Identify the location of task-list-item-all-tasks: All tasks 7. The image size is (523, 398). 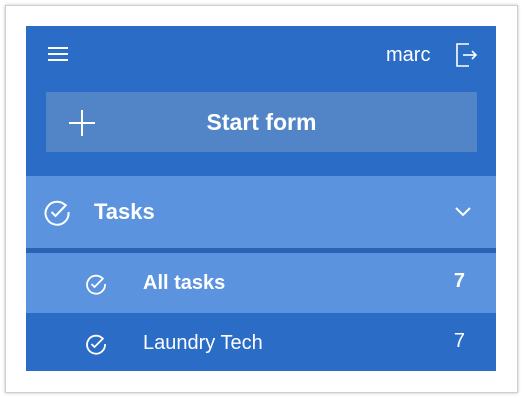
(261, 283).